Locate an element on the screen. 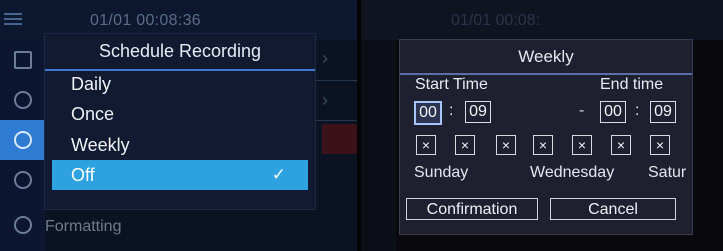 The height and width of the screenshot is (251, 723). day-label-sunday: Sunday is located at coordinates (441, 172).